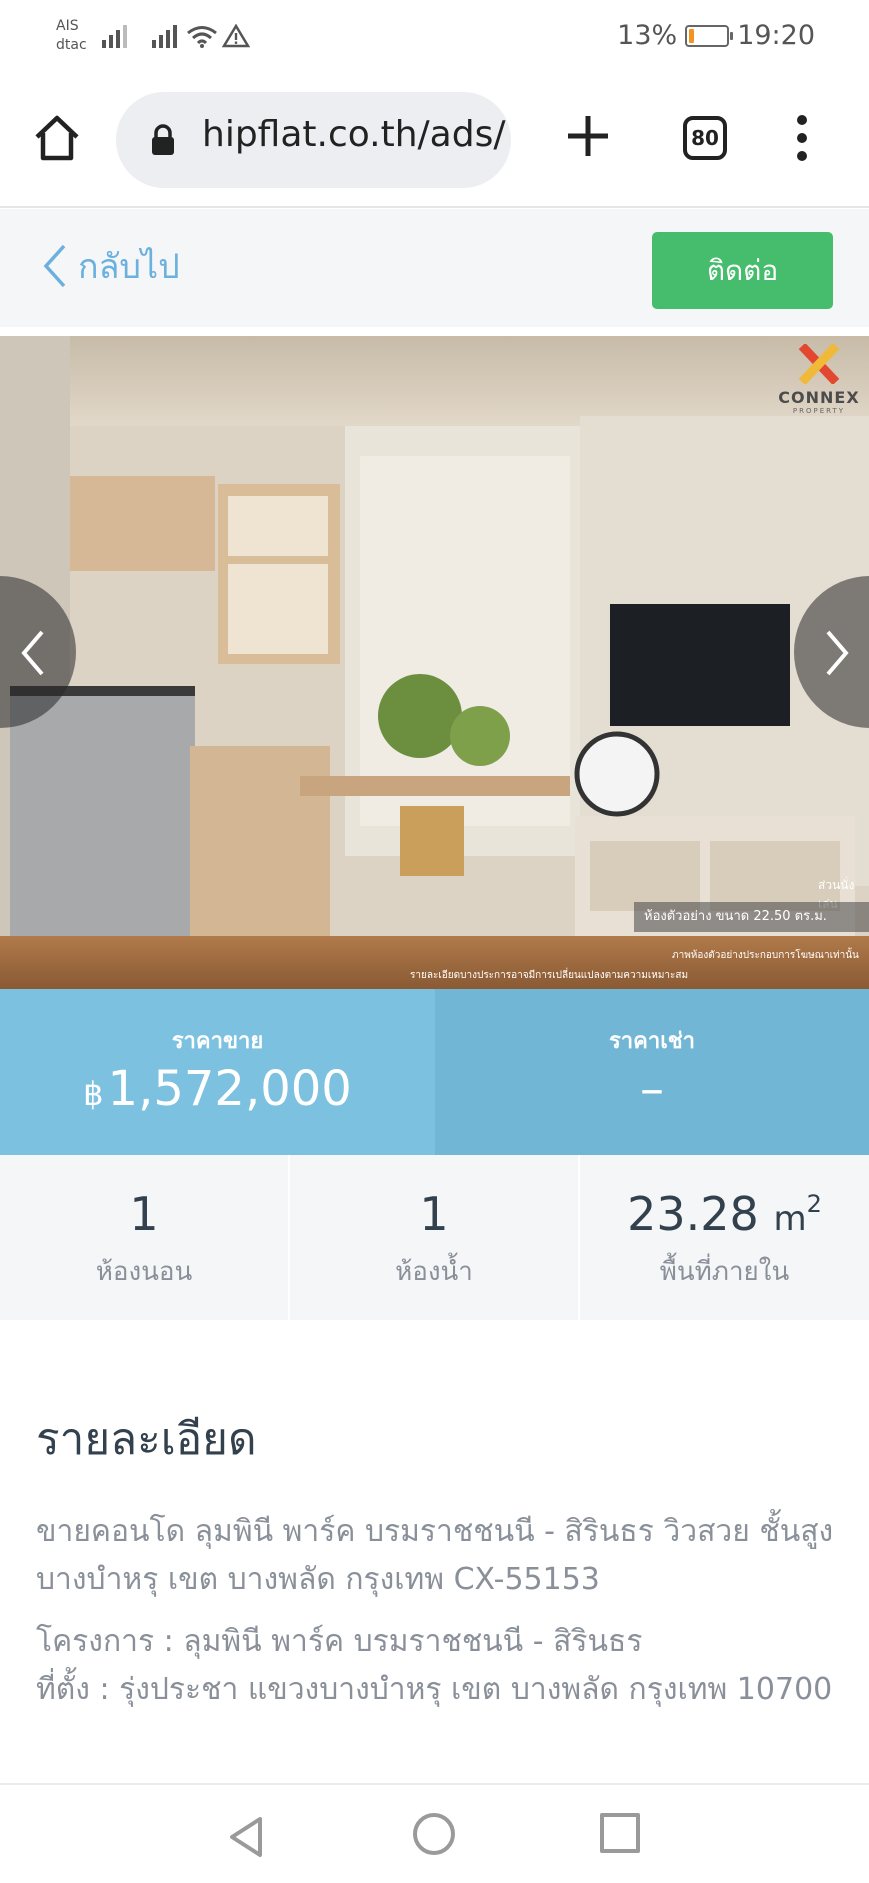  I want to click on rent-price-value: –, so click(652, 1089).